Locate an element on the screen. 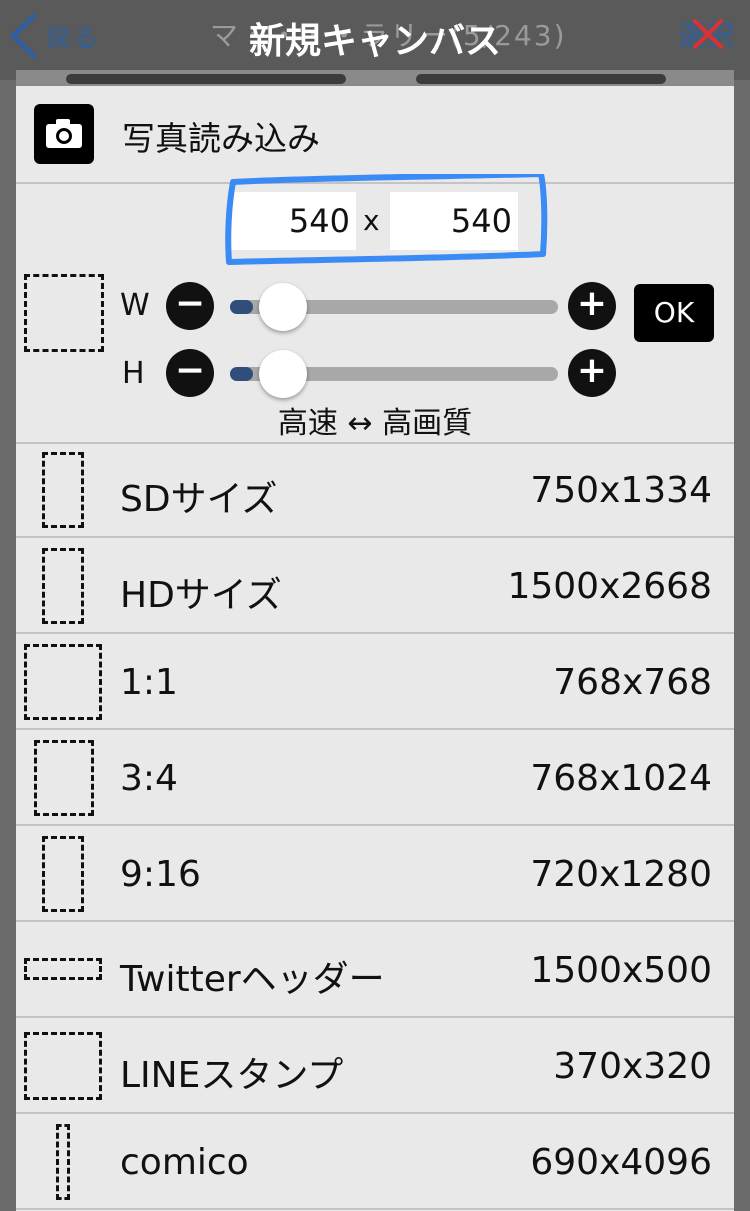 The height and width of the screenshot is (1211, 750). preset-row: comico 690x4096 is located at coordinates (375, 1162).